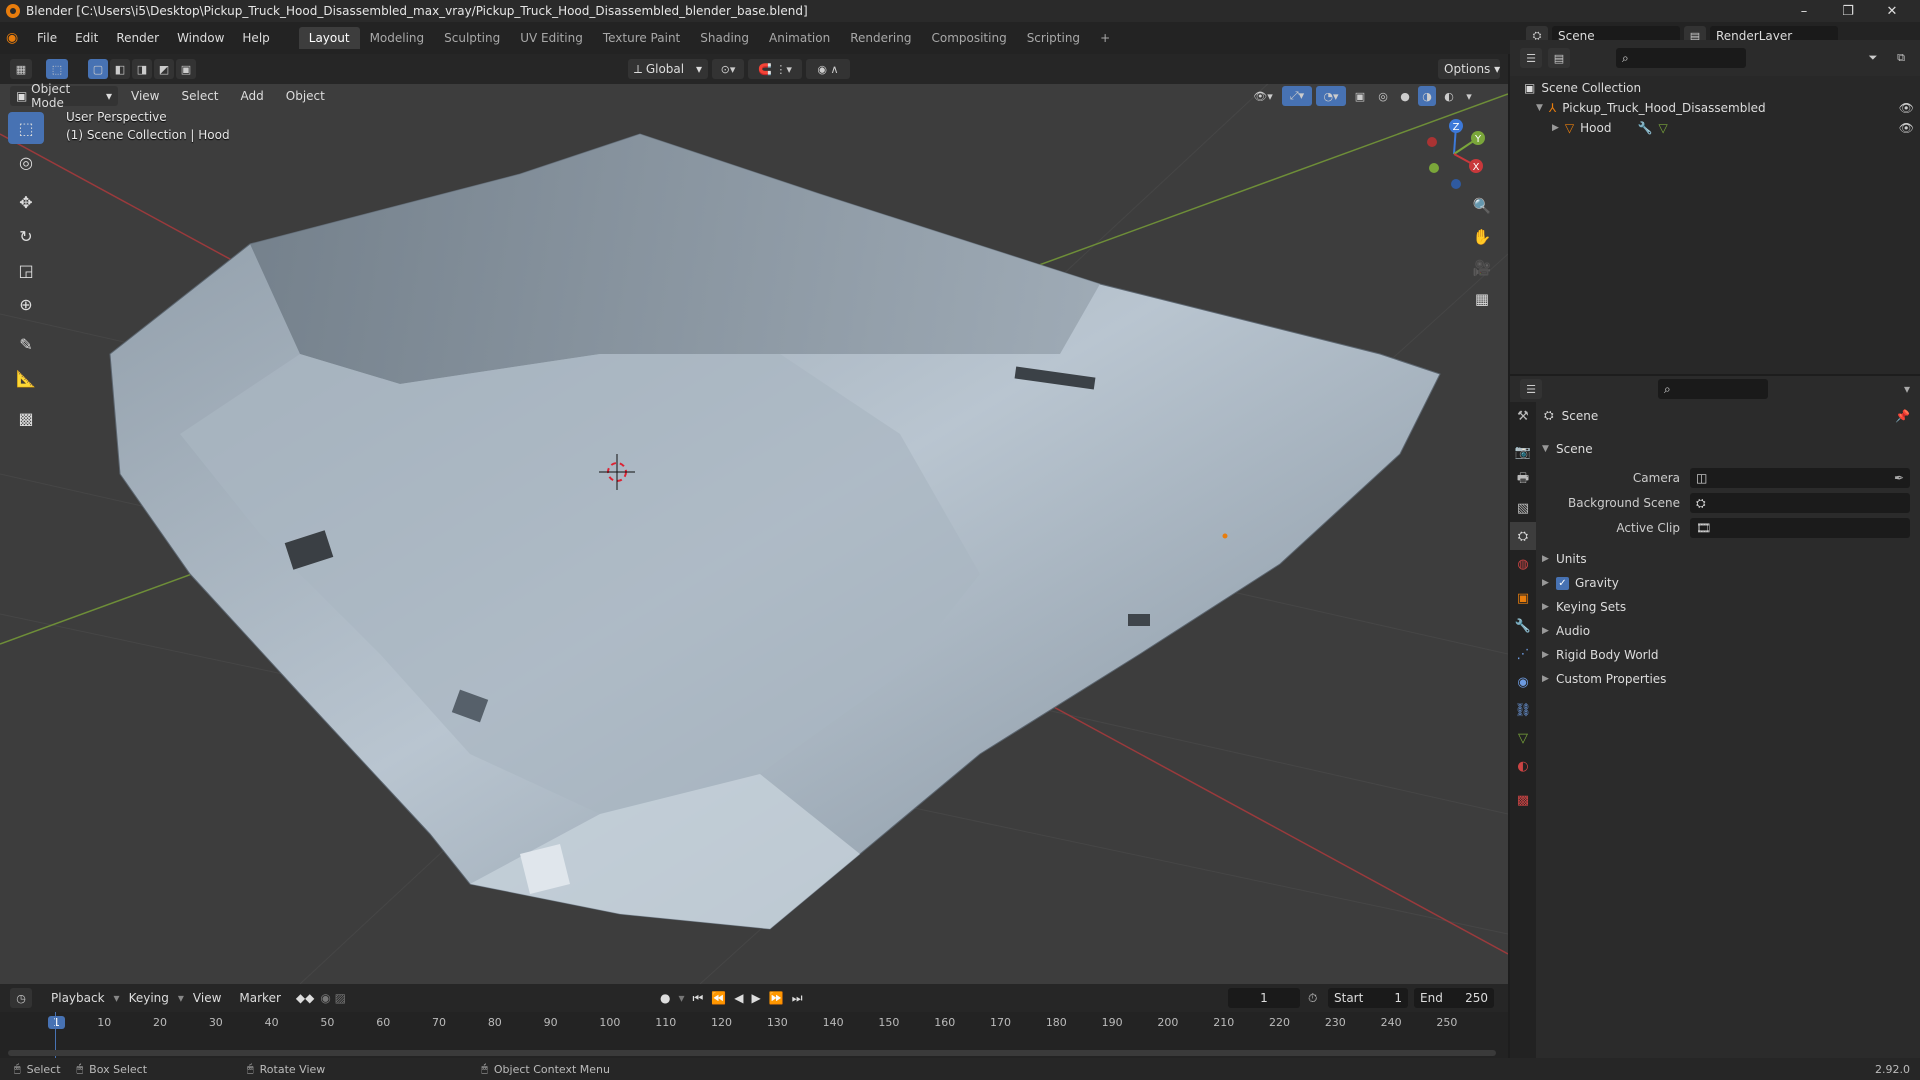  What do you see at coordinates (1523, 654) in the screenshot?
I see `particles-tab-icon: ⋰` at bounding box center [1523, 654].